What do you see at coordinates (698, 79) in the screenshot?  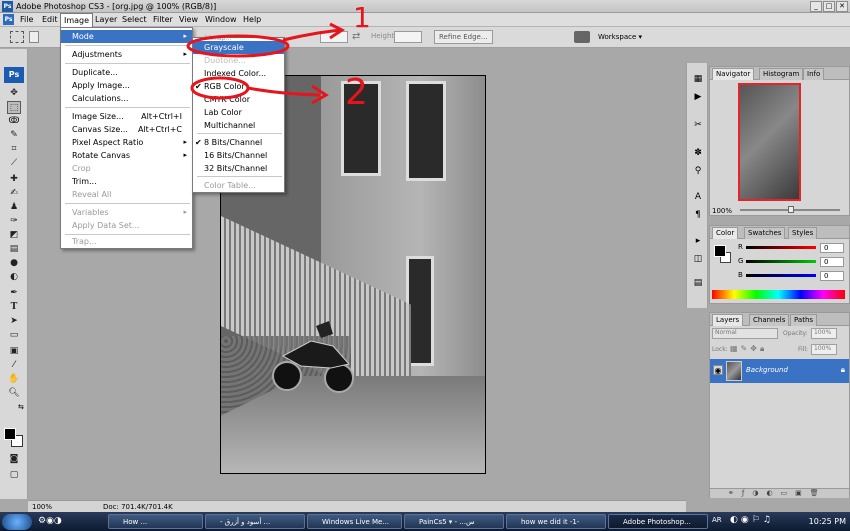 I see `navigator-icon: ▦` at bounding box center [698, 79].